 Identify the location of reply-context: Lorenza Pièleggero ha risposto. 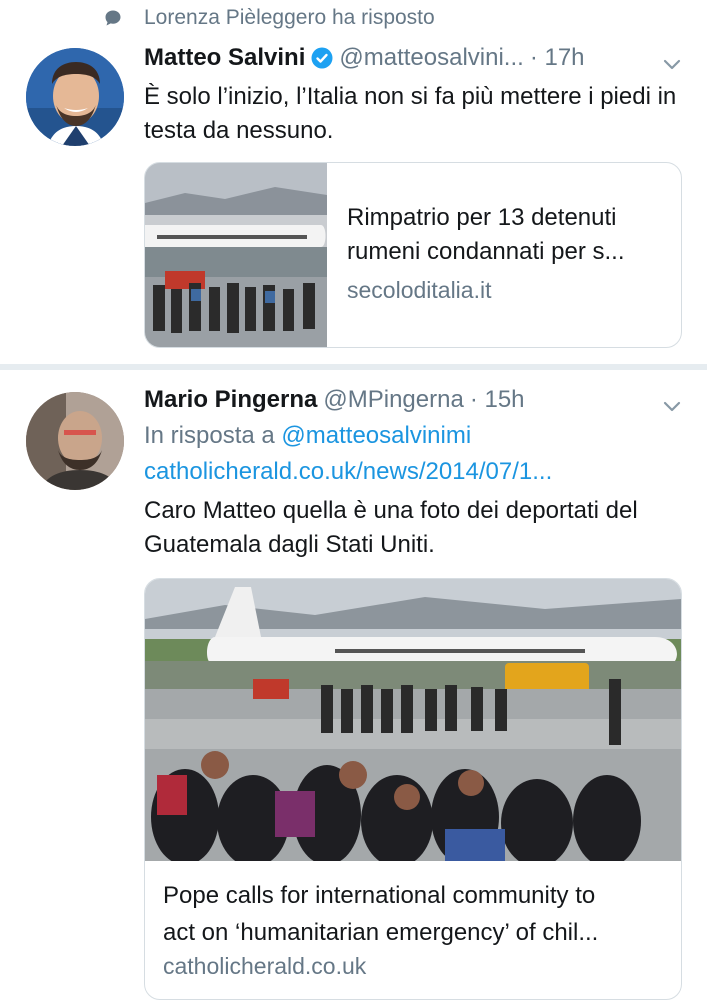
(269, 18).